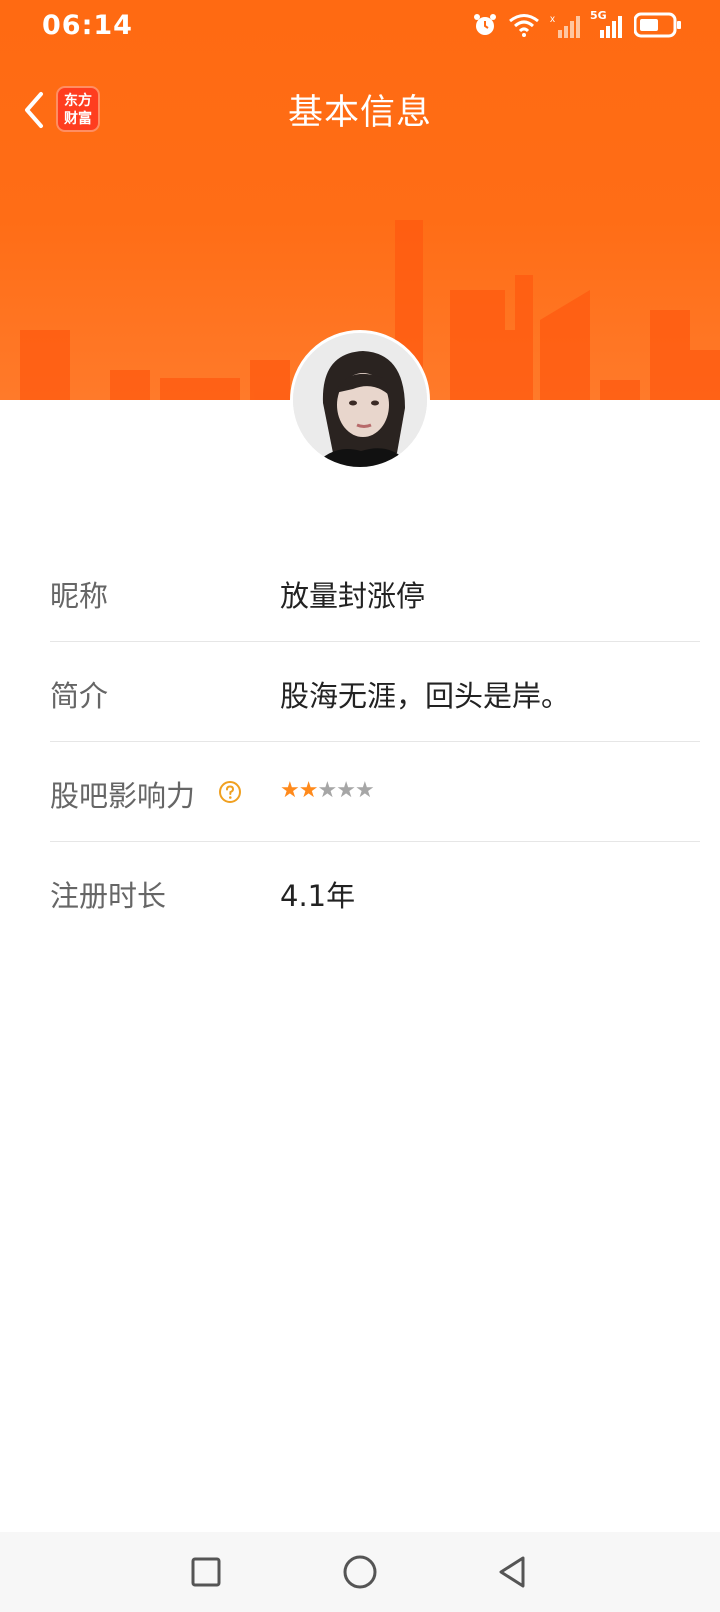  I want to click on alarm-icon, so click(485, 24).